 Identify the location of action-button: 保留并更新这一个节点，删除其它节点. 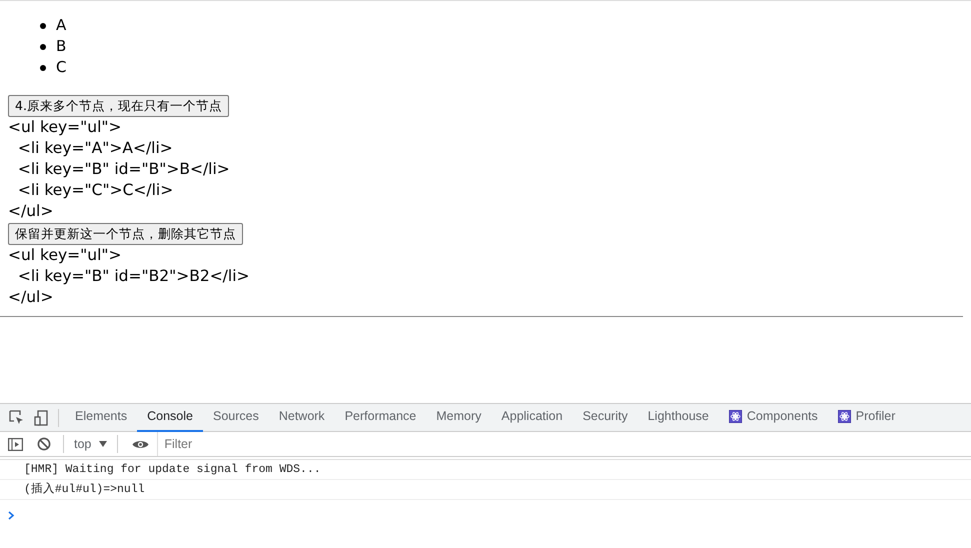
(125, 234).